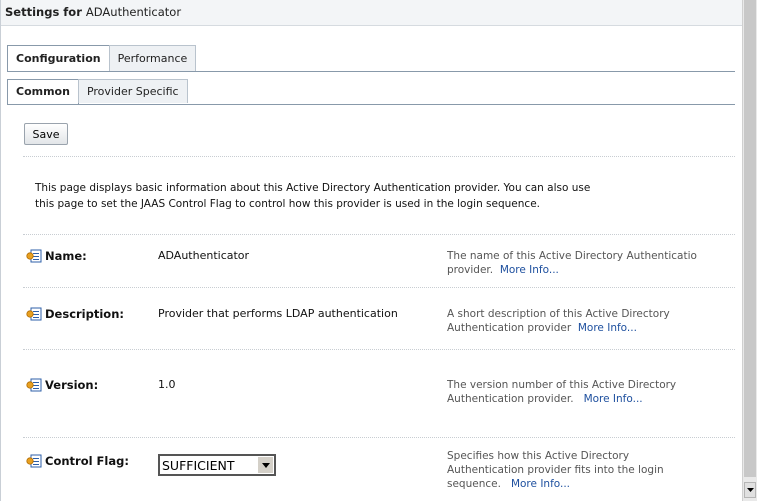  I want to click on primary-tabs: Configuration Performance, so click(102, 58).